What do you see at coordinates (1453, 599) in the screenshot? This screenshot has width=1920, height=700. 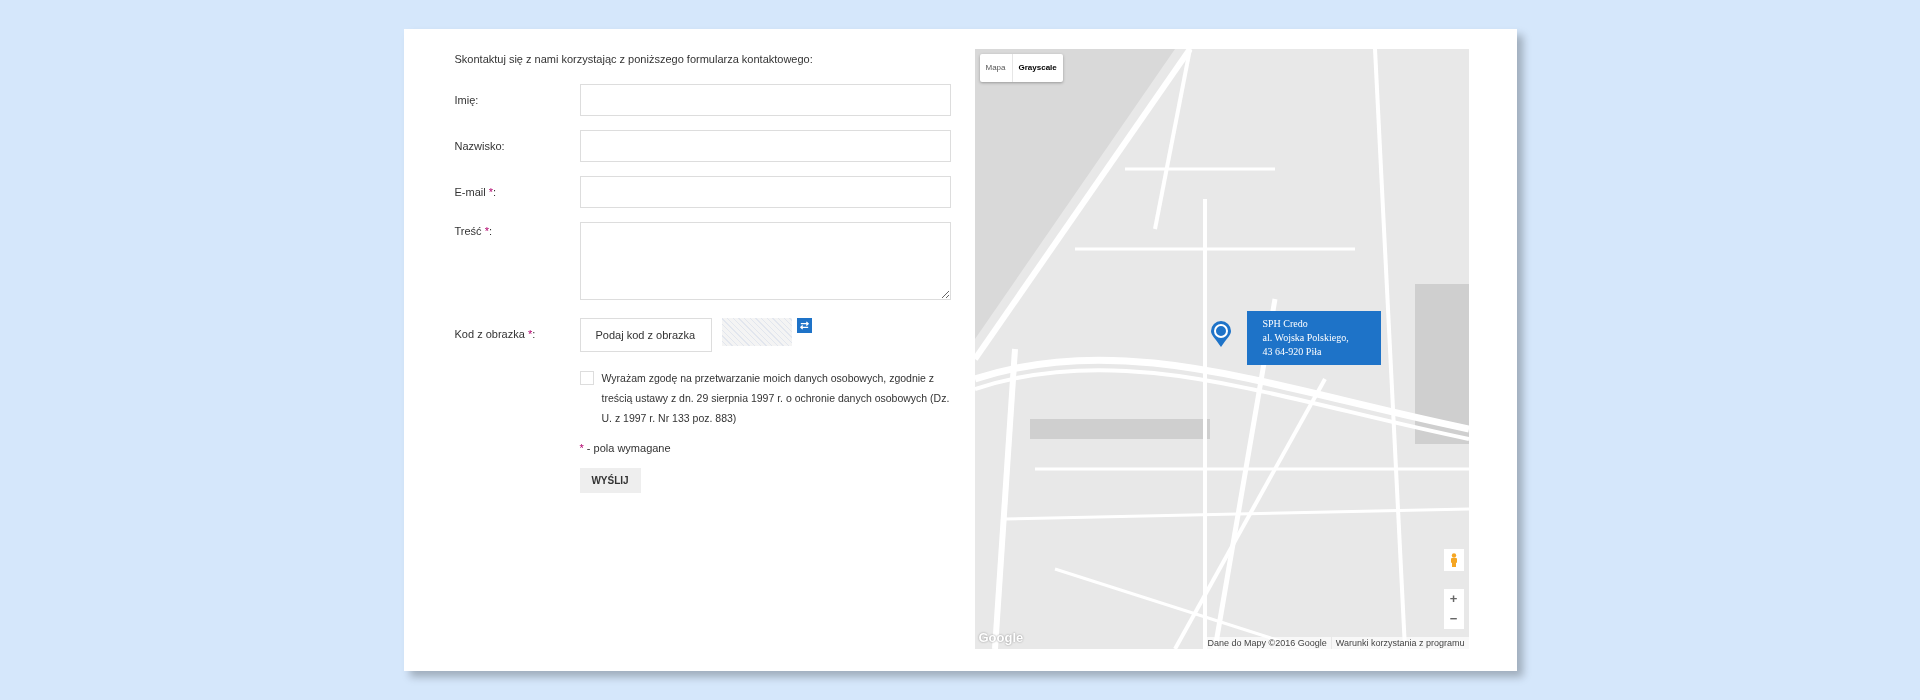 I see `zoom-button: +` at bounding box center [1453, 599].